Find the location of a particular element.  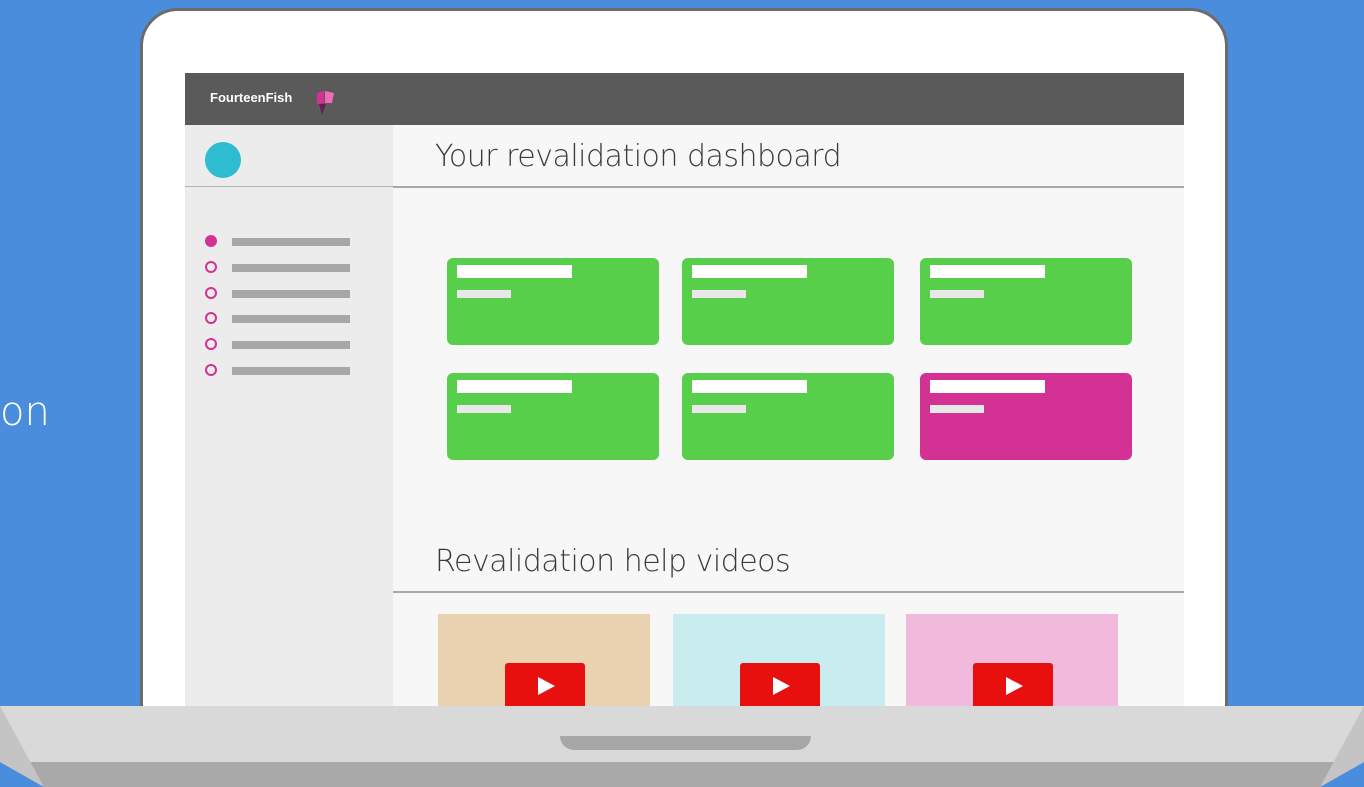

active-dot-icon is located at coordinates (211, 241).